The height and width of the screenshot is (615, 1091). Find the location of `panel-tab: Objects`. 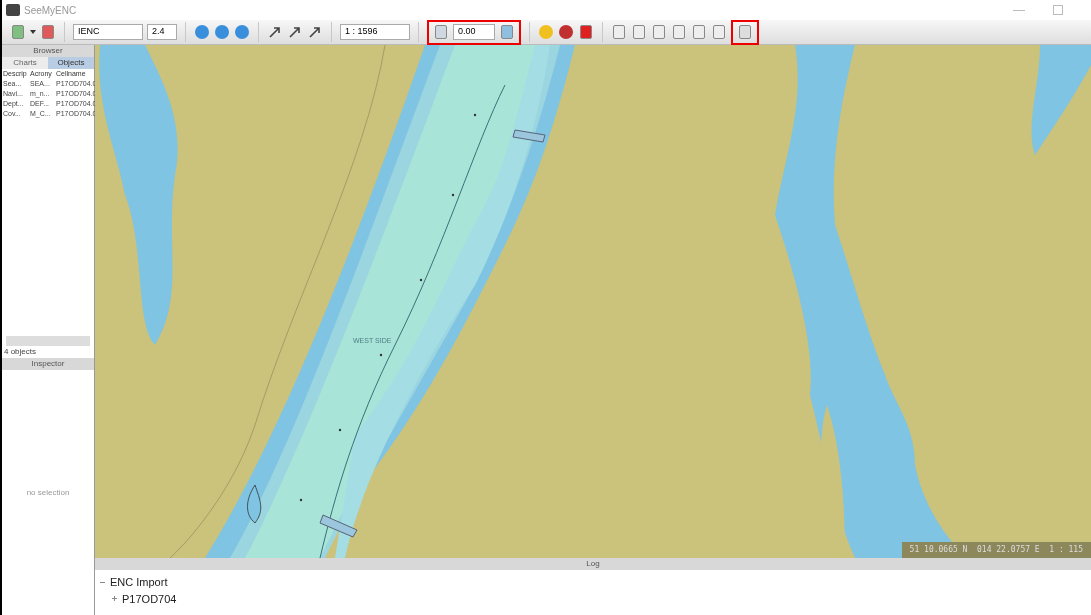

panel-tab: Objects is located at coordinates (71, 63).